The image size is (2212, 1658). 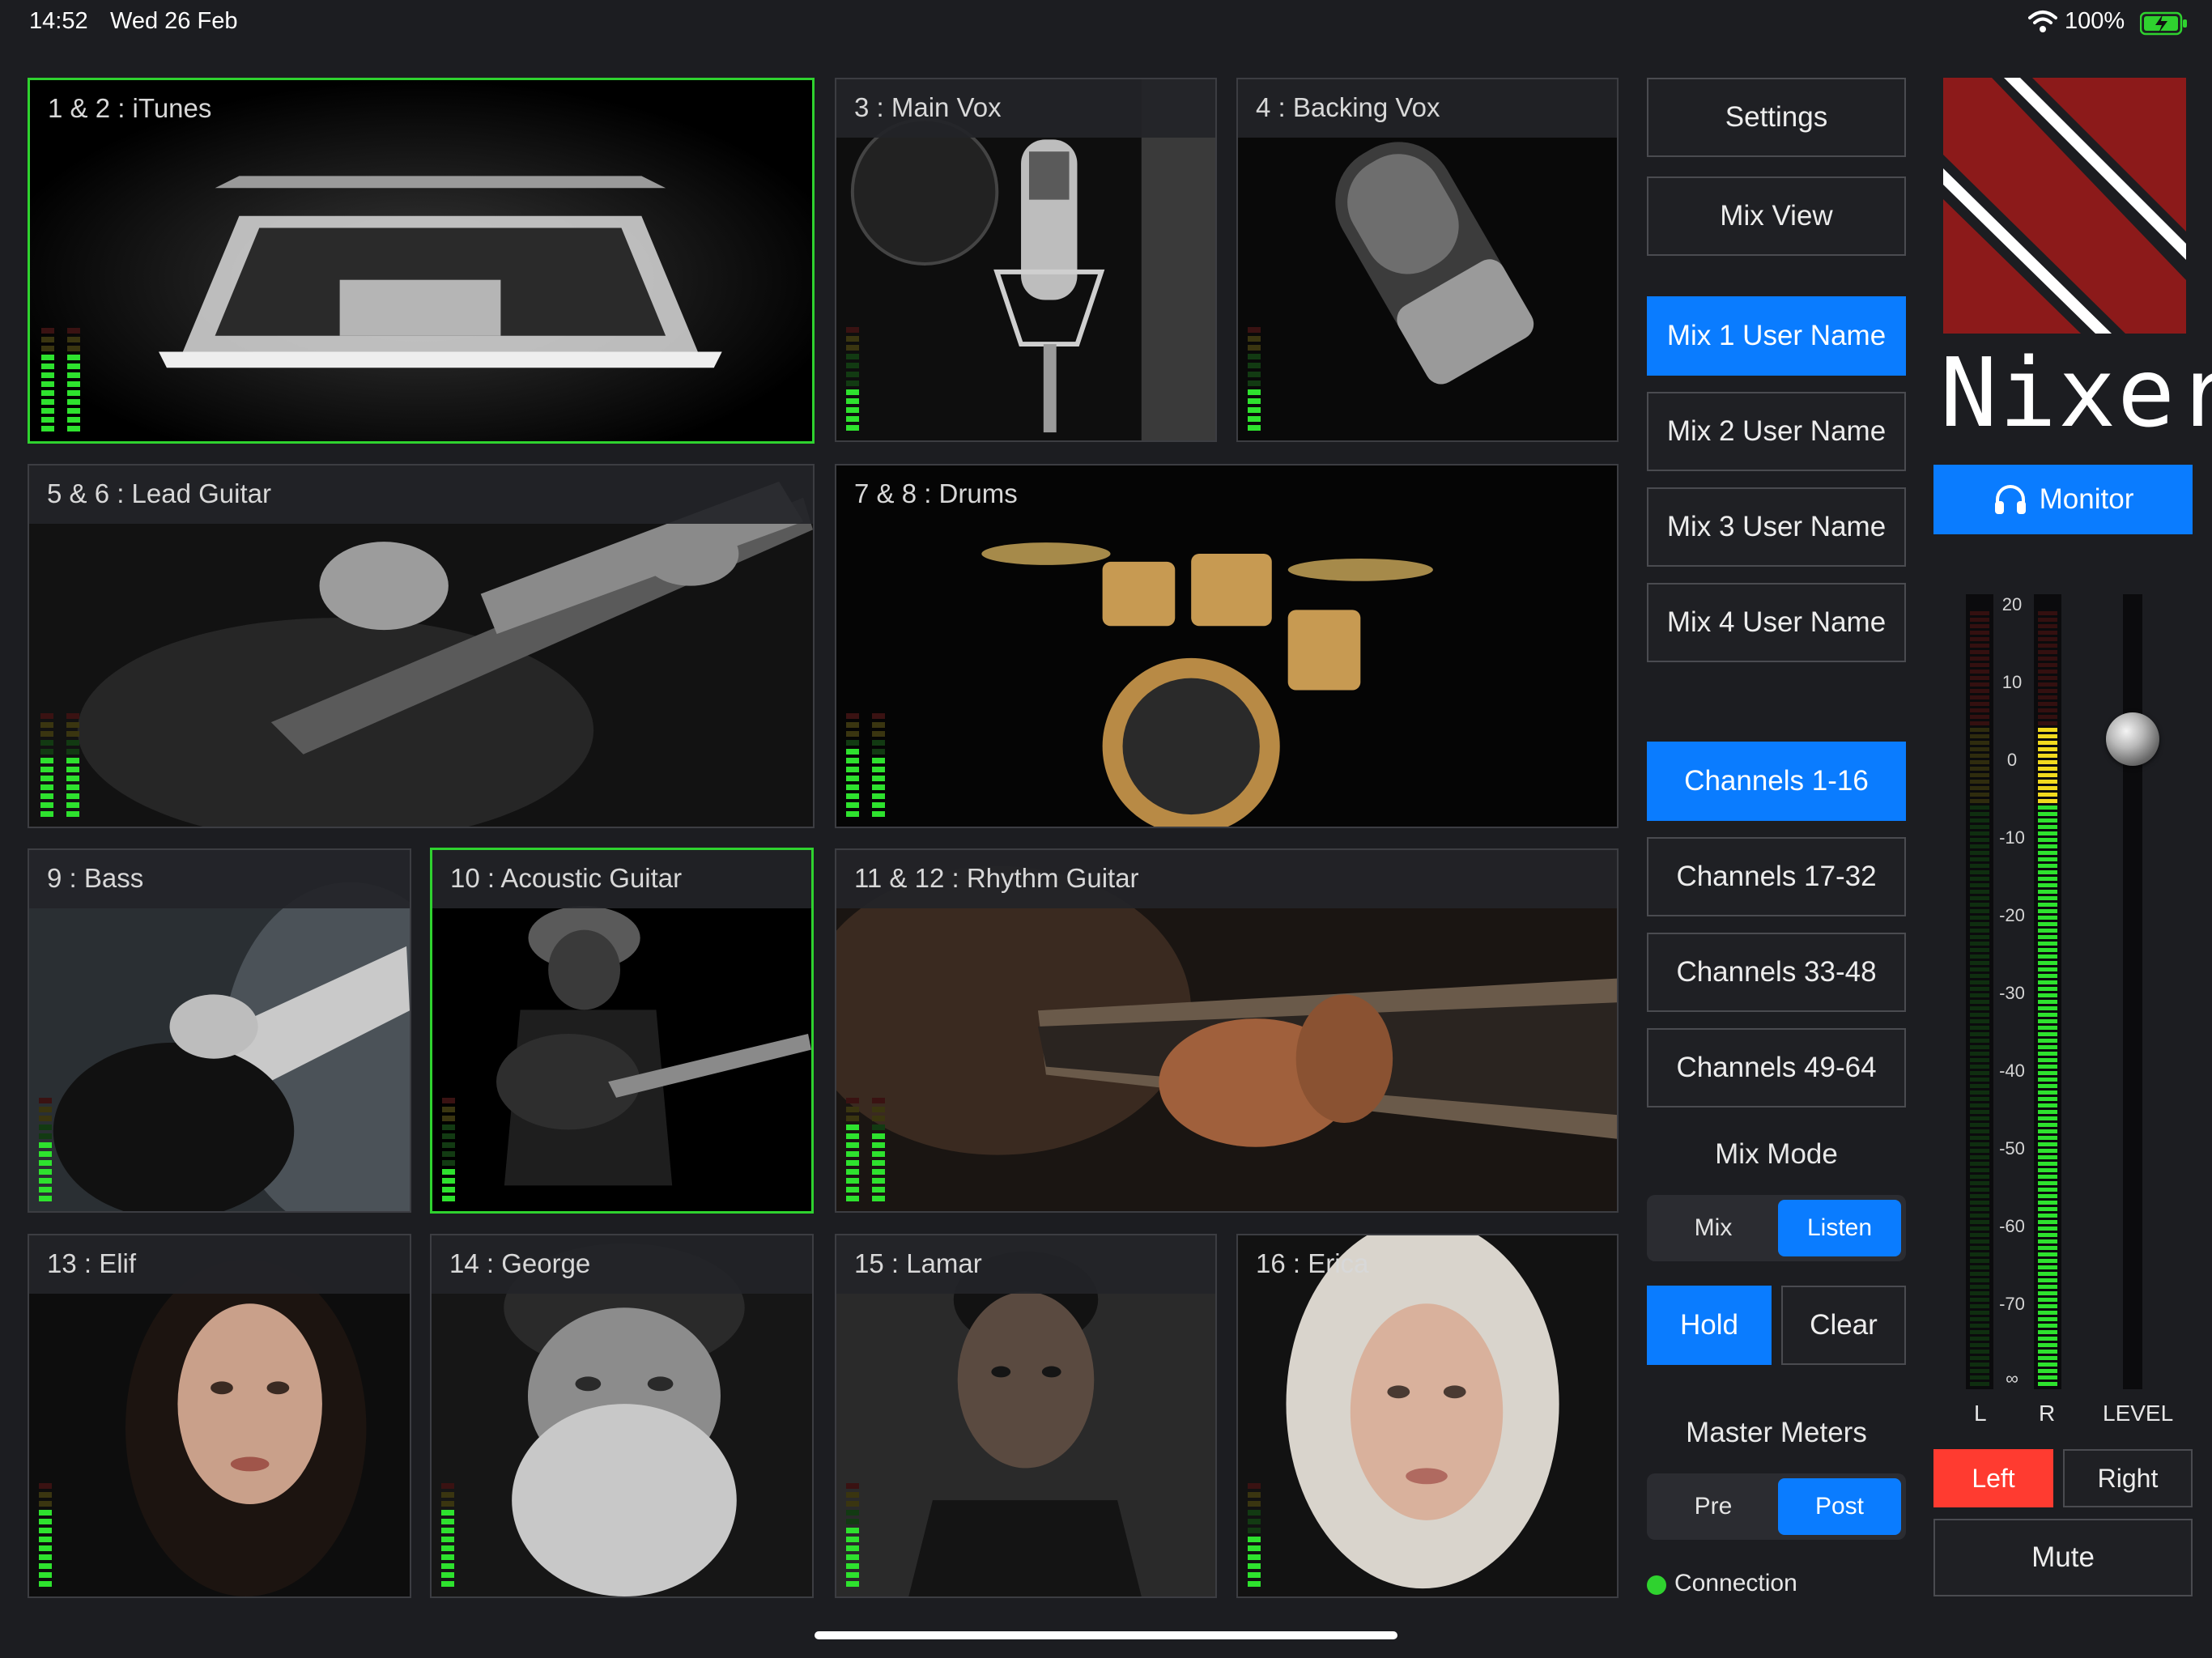 What do you see at coordinates (1026, 260) in the screenshot?
I see `channel-tile-3: 3 : Main Vox` at bounding box center [1026, 260].